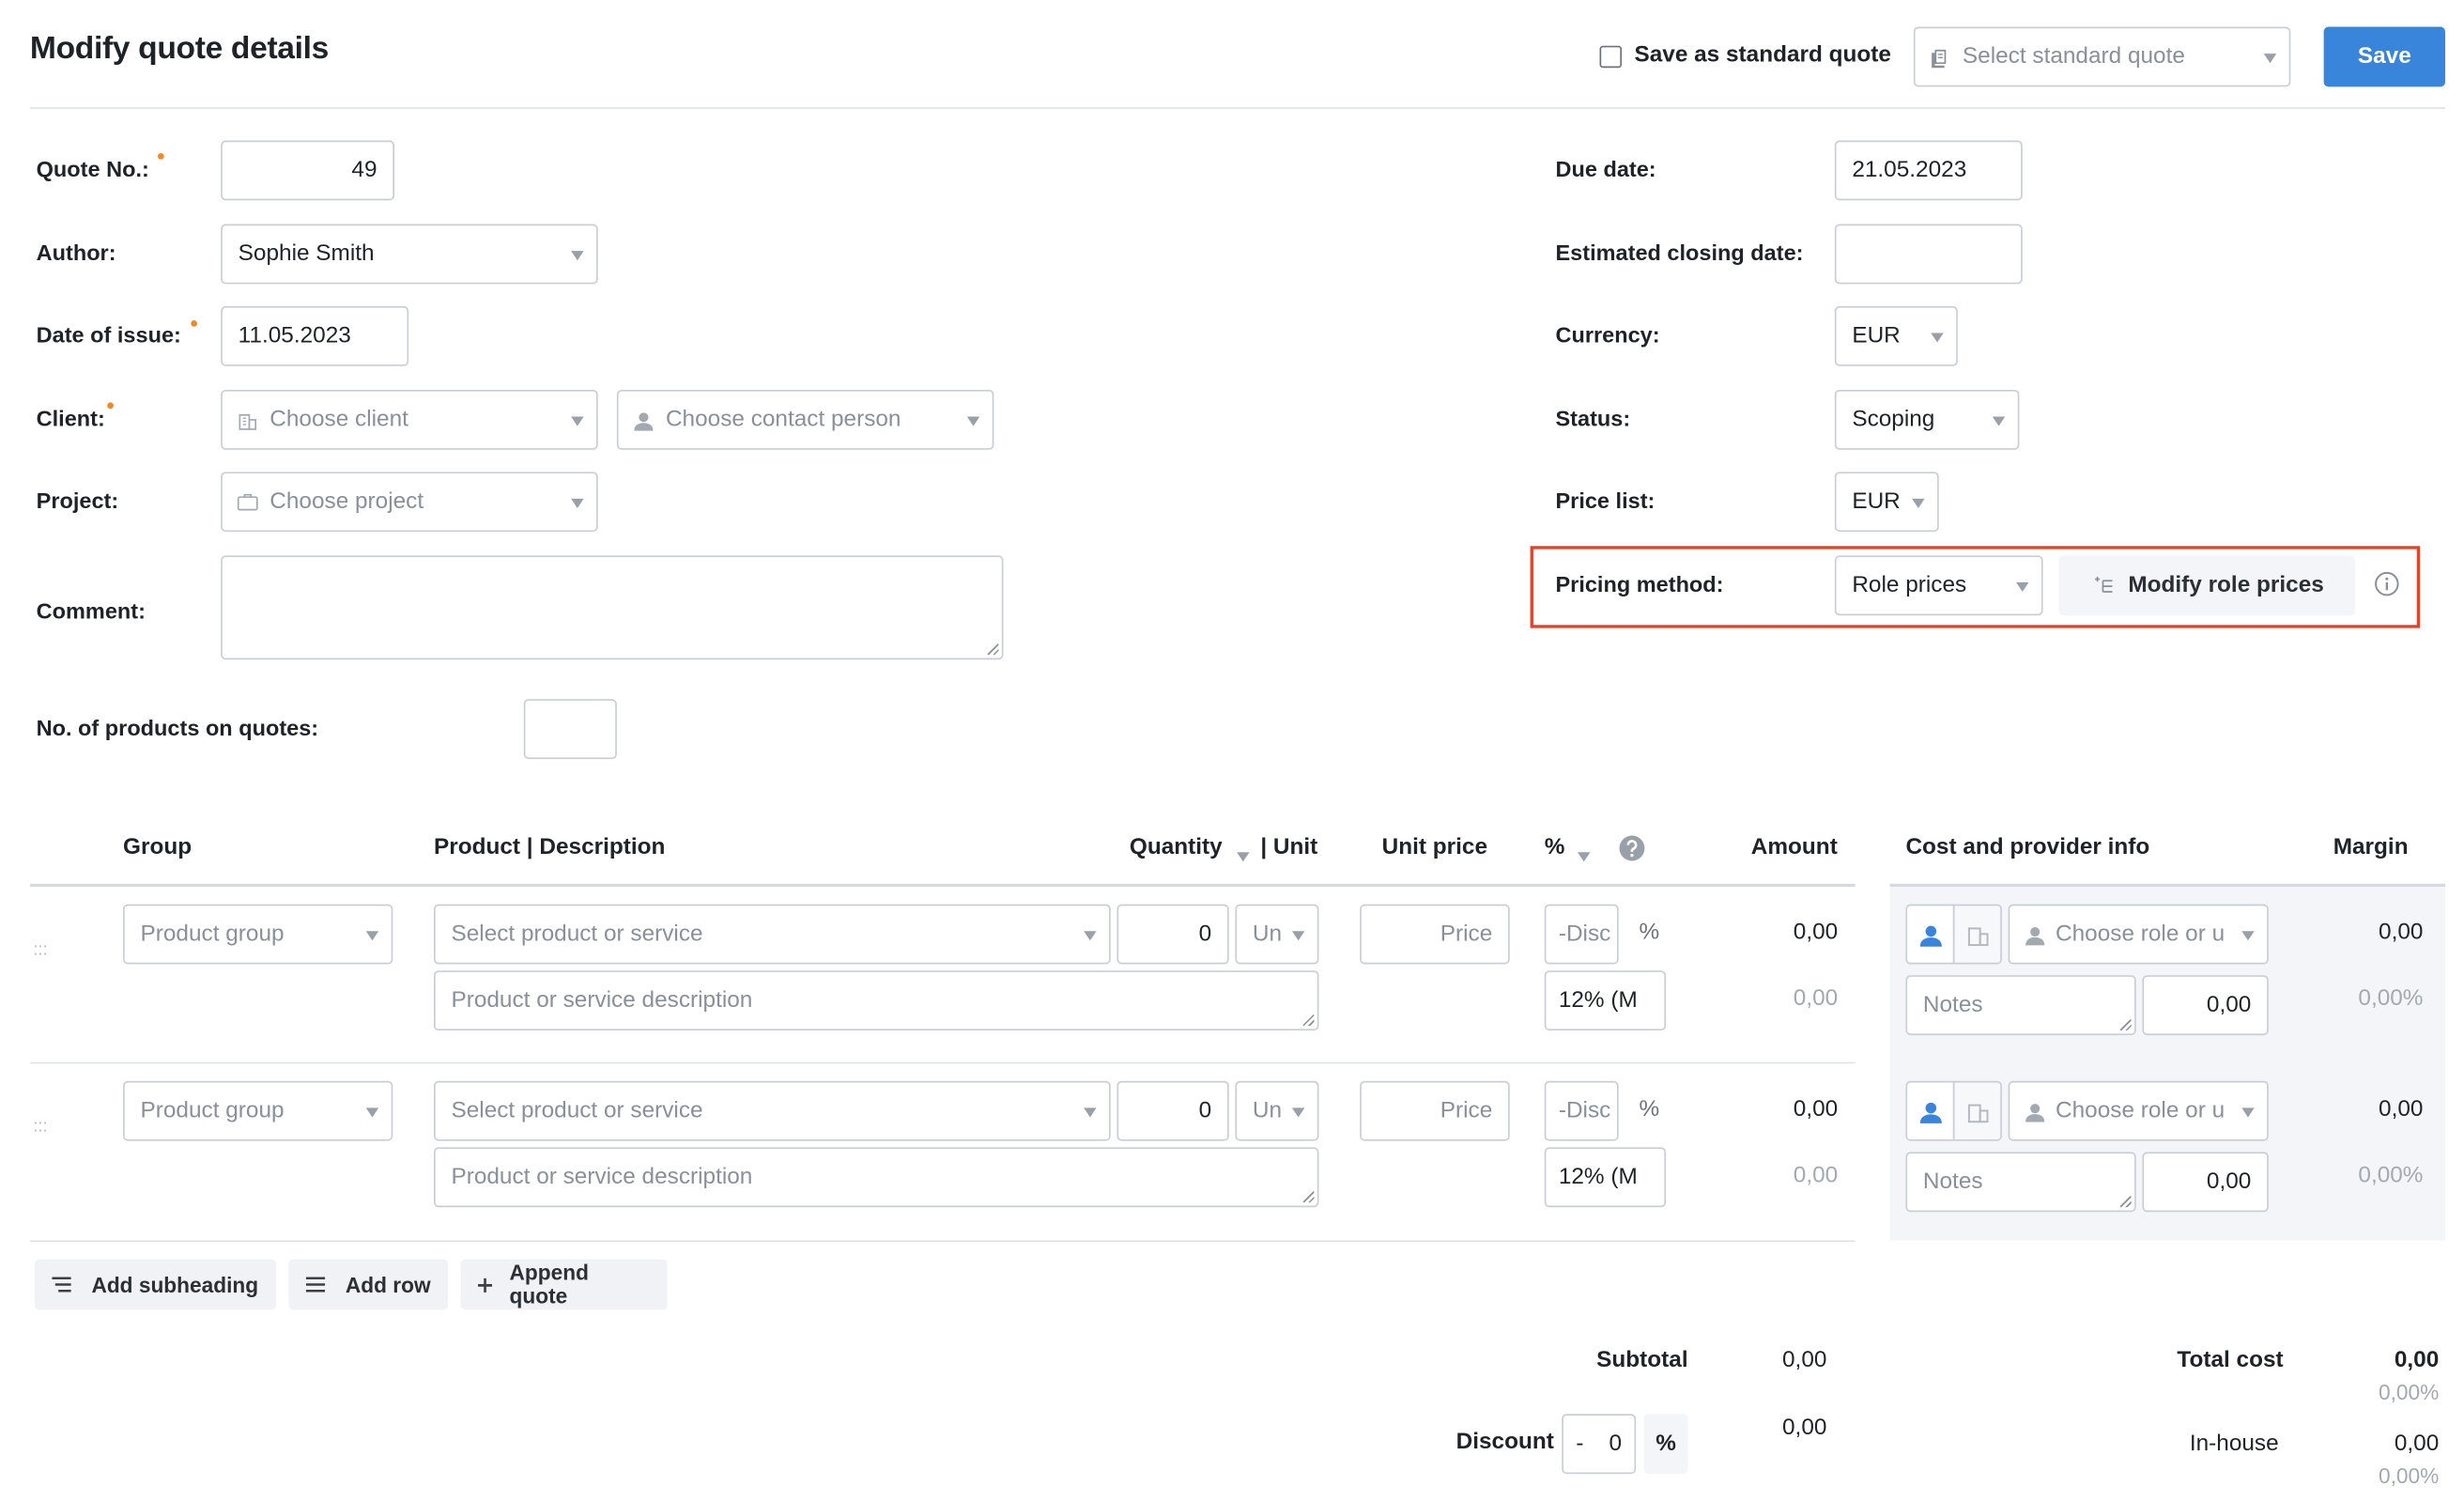  I want to click on subtotal-value: 0,00, so click(1804, 1360).